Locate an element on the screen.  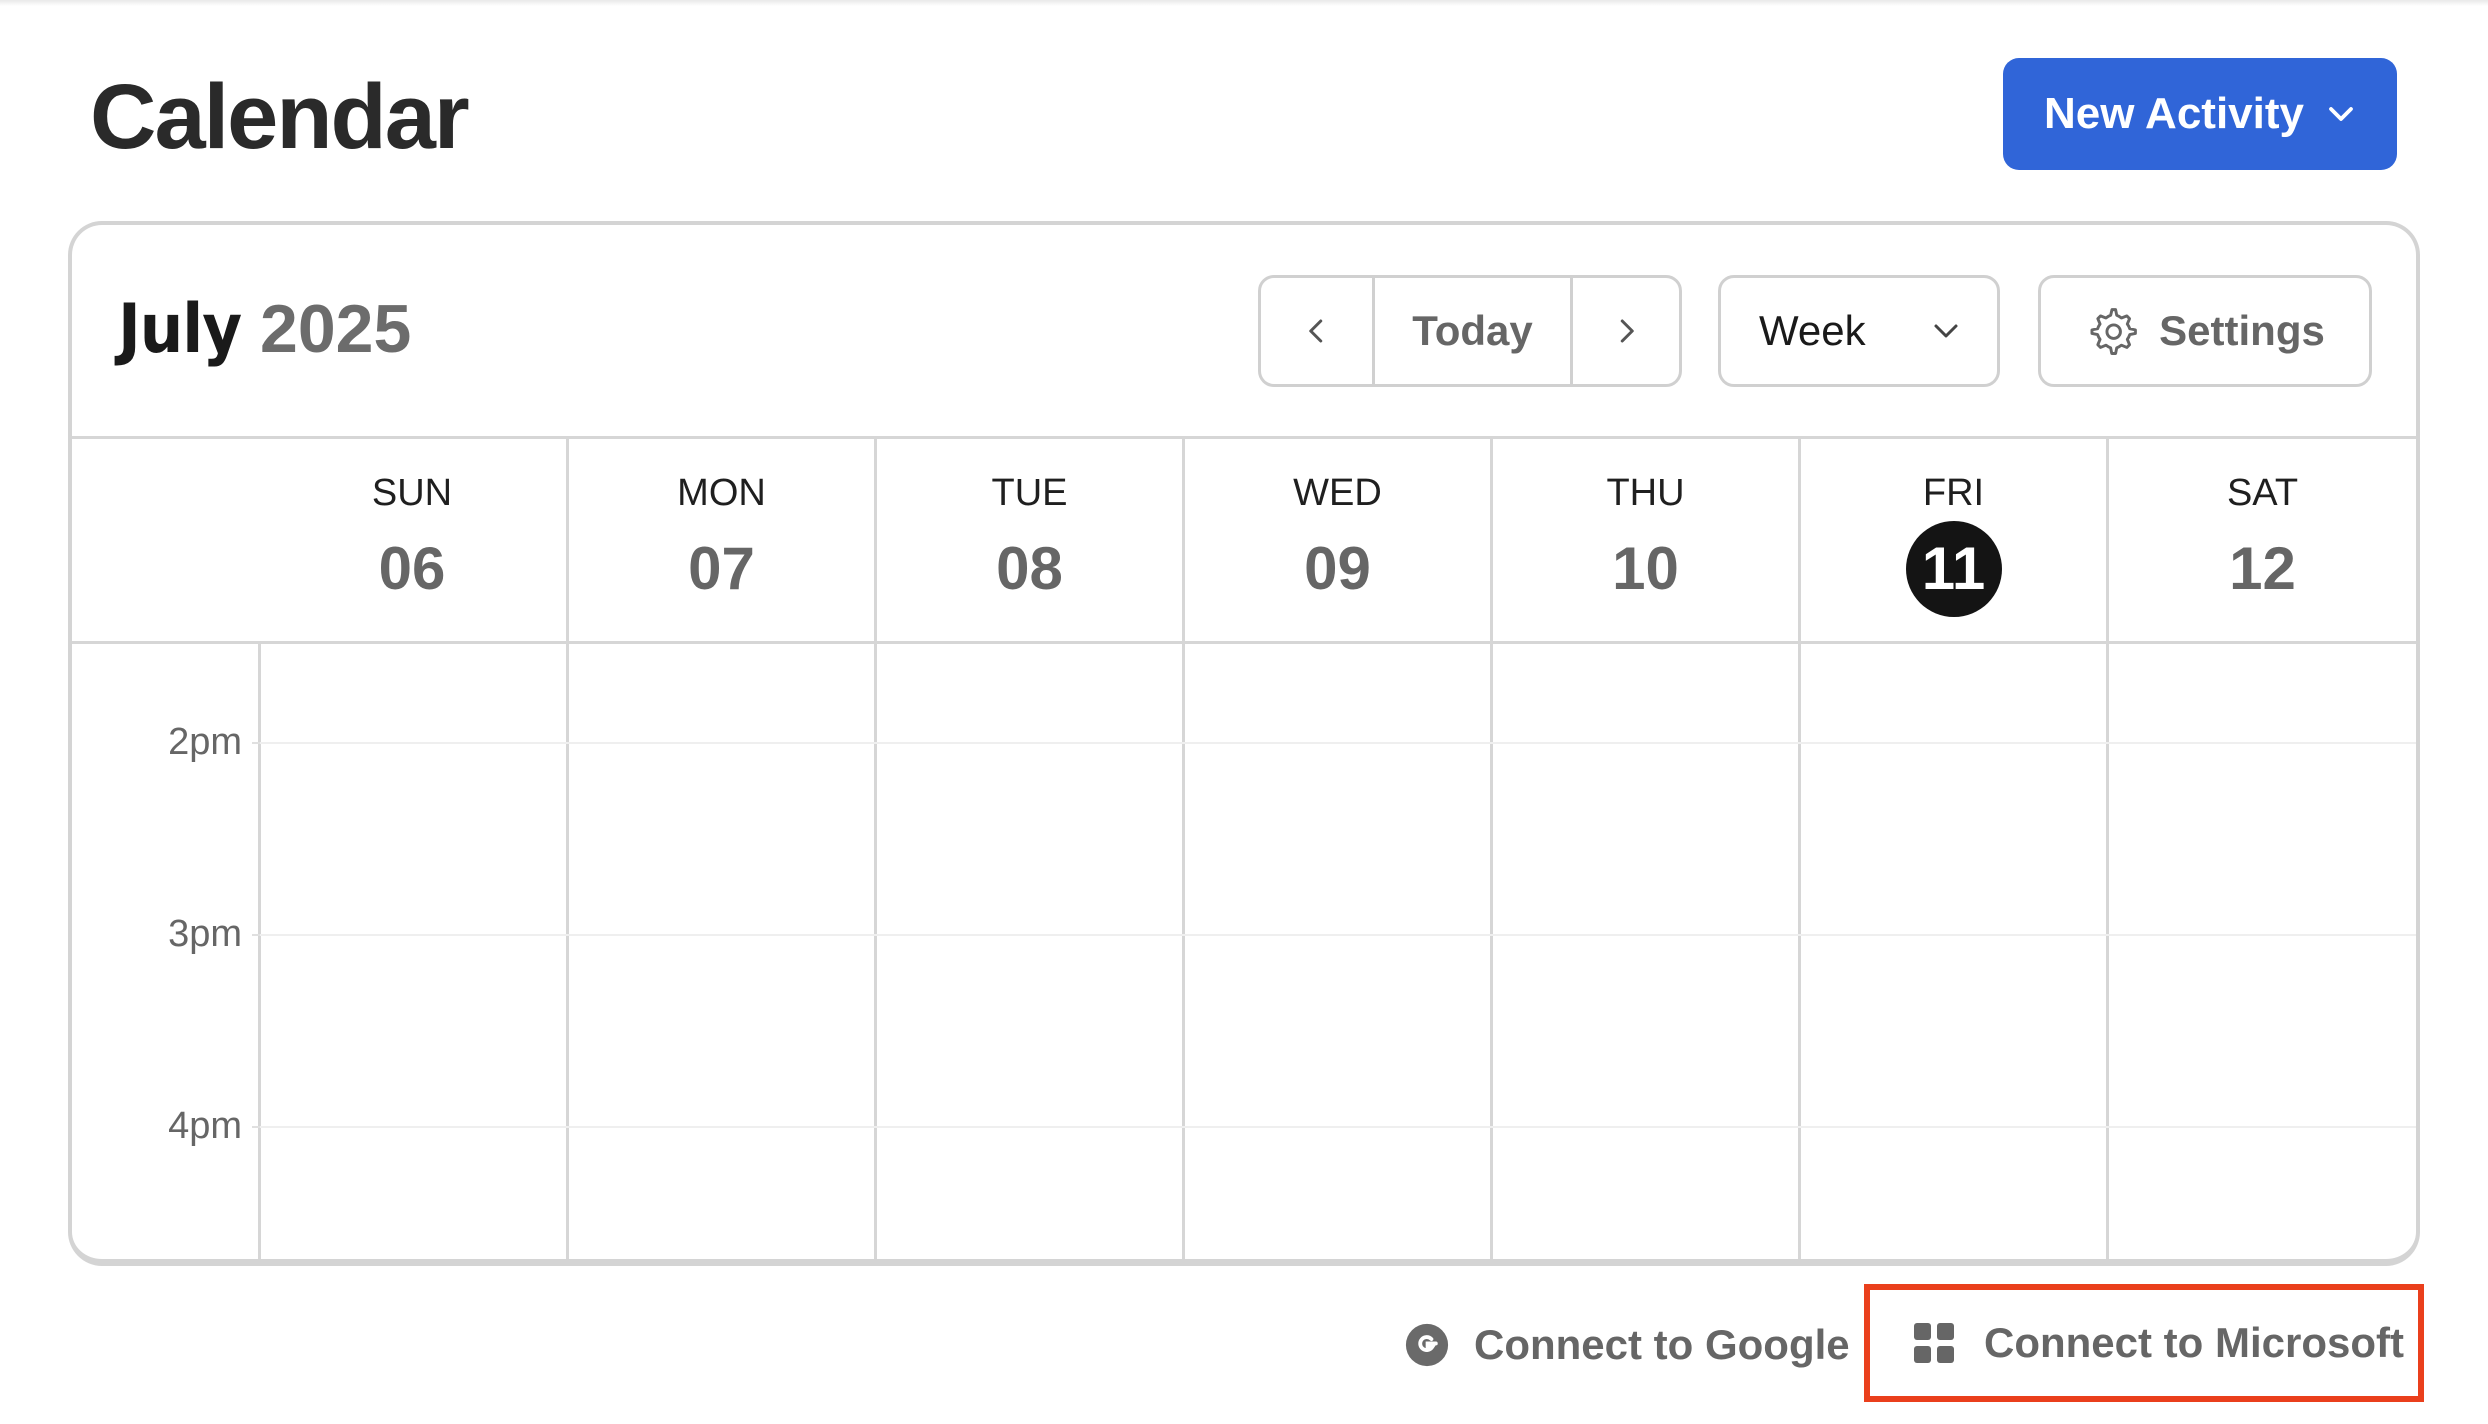
view-select: Week is located at coordinates (1859, 331).